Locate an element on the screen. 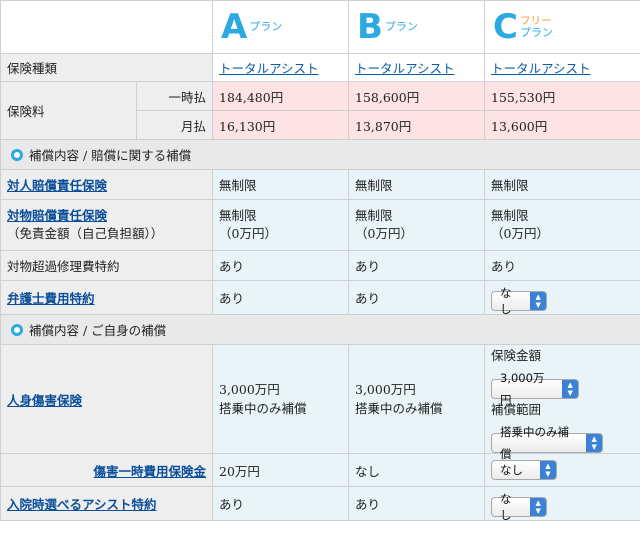 This screenshot has width=640, height=534. plan-c-scope-select: 搭乗中のみ補償 ▲ ▼ is located at coordinates (547, 443).